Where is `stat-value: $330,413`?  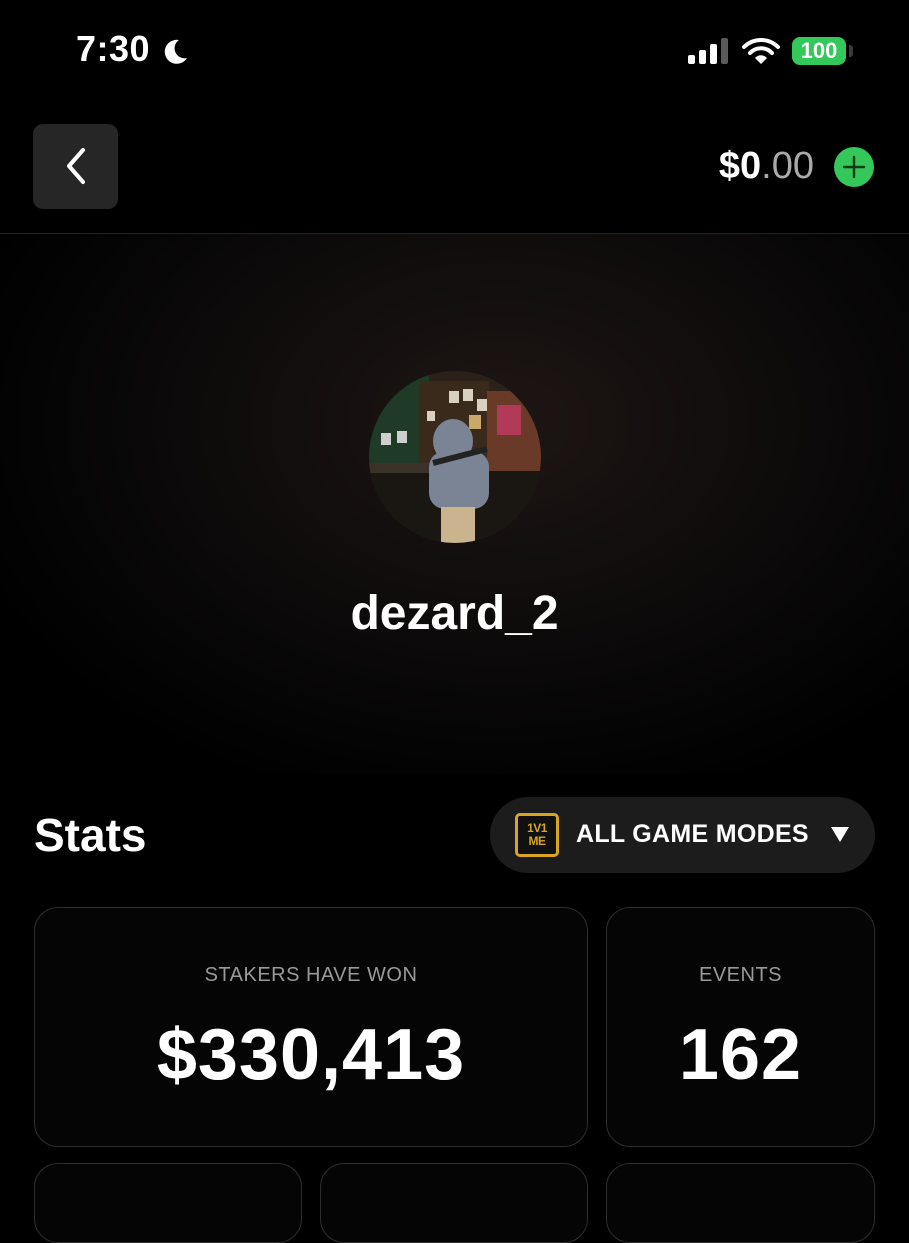
stat-value: $330,413 is located at coordinates (311, 1055).